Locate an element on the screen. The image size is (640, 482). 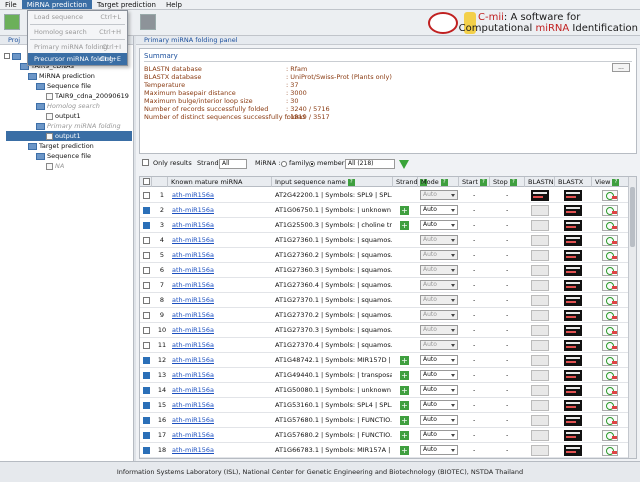
table-scrollbar is located at coordinates (632, 317).